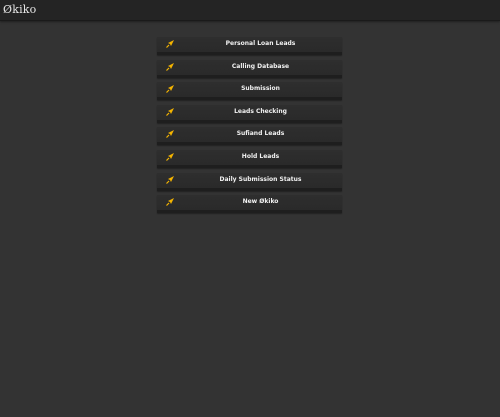 Image resolution: width=500 pixels, height=417 pixels. I want to click on menu-item-calling-database: Calling Database, so click(249, 68).